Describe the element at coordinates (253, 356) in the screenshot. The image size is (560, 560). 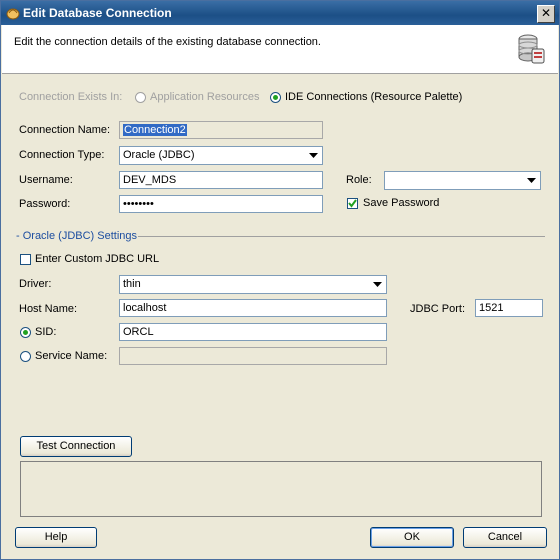
I see `service-name-field` at that location.